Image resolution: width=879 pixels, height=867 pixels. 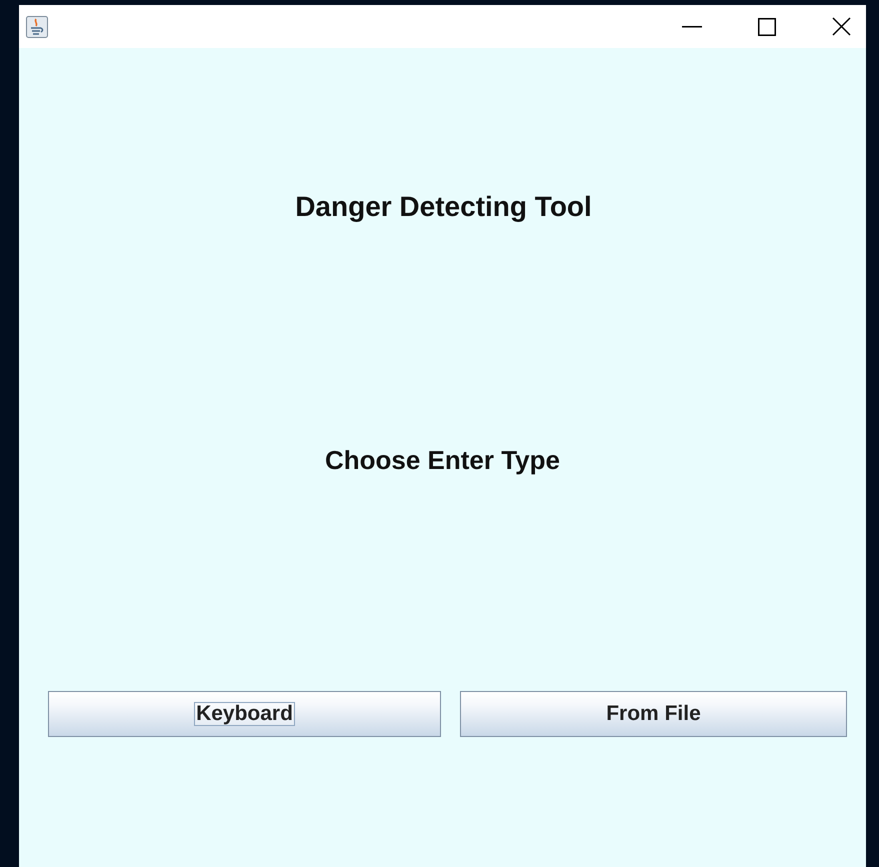 I want to click on minimize-icon, so click(x=692, y=27).